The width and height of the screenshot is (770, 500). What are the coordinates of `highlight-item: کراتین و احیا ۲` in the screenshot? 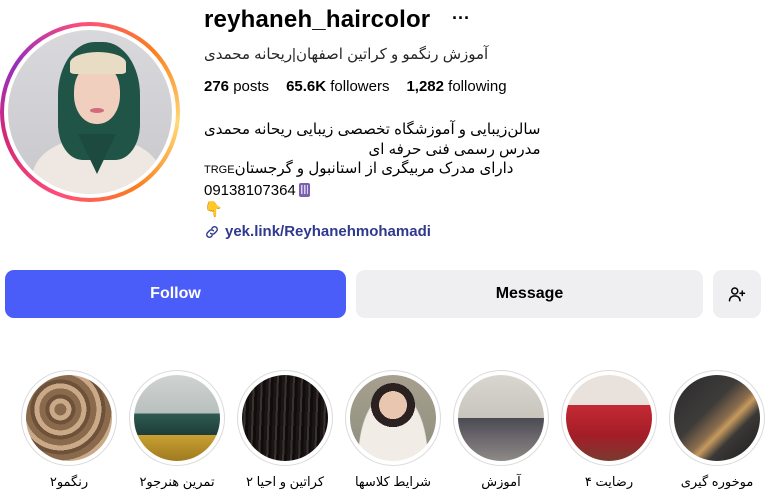 It's located at (285, 430).